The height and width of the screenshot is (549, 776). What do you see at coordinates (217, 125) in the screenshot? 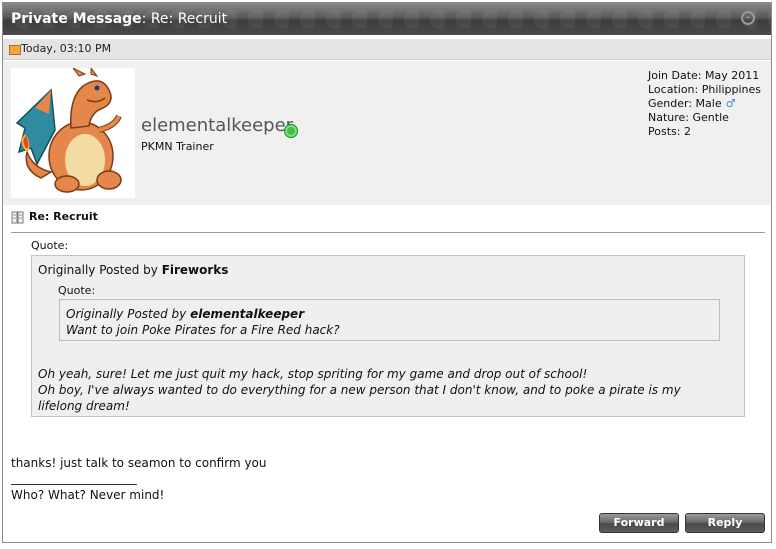
I see `username: elementalkeeper` at bounding box center [217, 125].